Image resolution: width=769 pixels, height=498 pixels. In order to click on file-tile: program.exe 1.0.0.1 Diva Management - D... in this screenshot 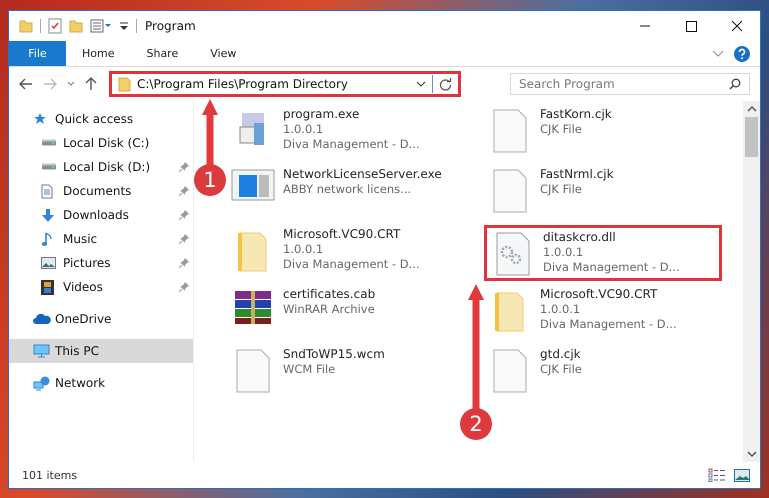, I will do `click(346, 133)`.